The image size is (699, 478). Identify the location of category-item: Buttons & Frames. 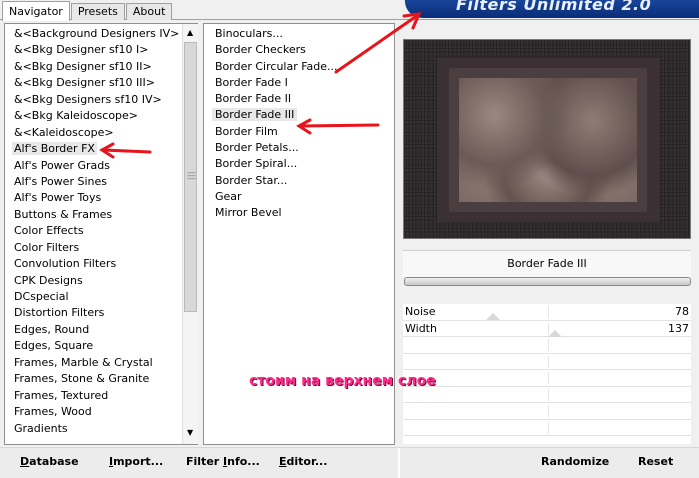
(93, 215).